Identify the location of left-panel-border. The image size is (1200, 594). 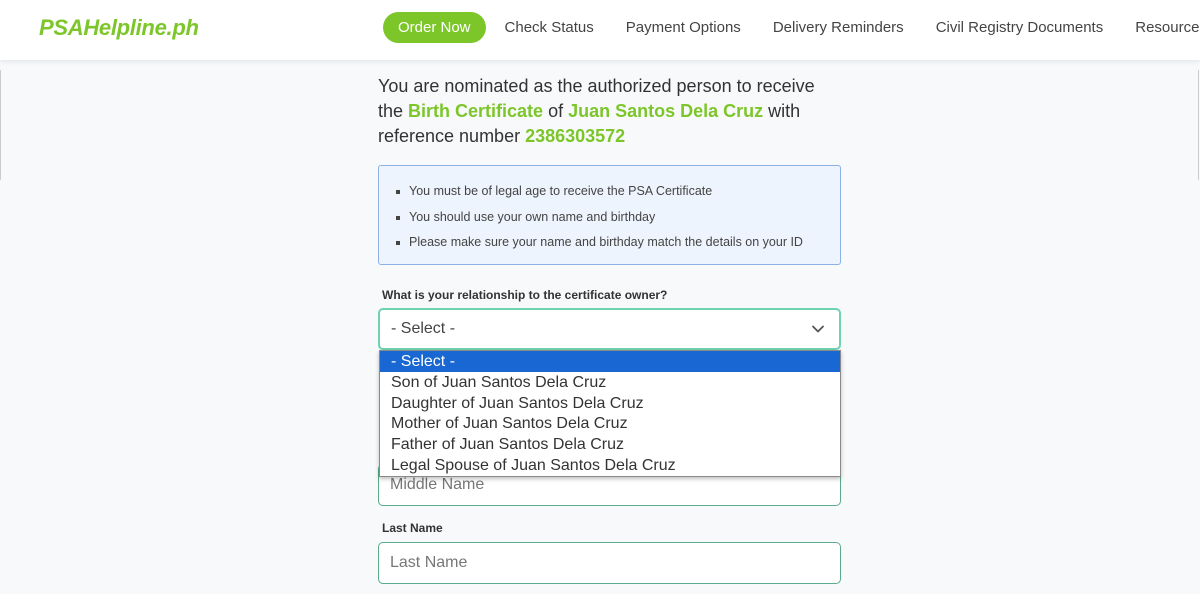
(0, 125).